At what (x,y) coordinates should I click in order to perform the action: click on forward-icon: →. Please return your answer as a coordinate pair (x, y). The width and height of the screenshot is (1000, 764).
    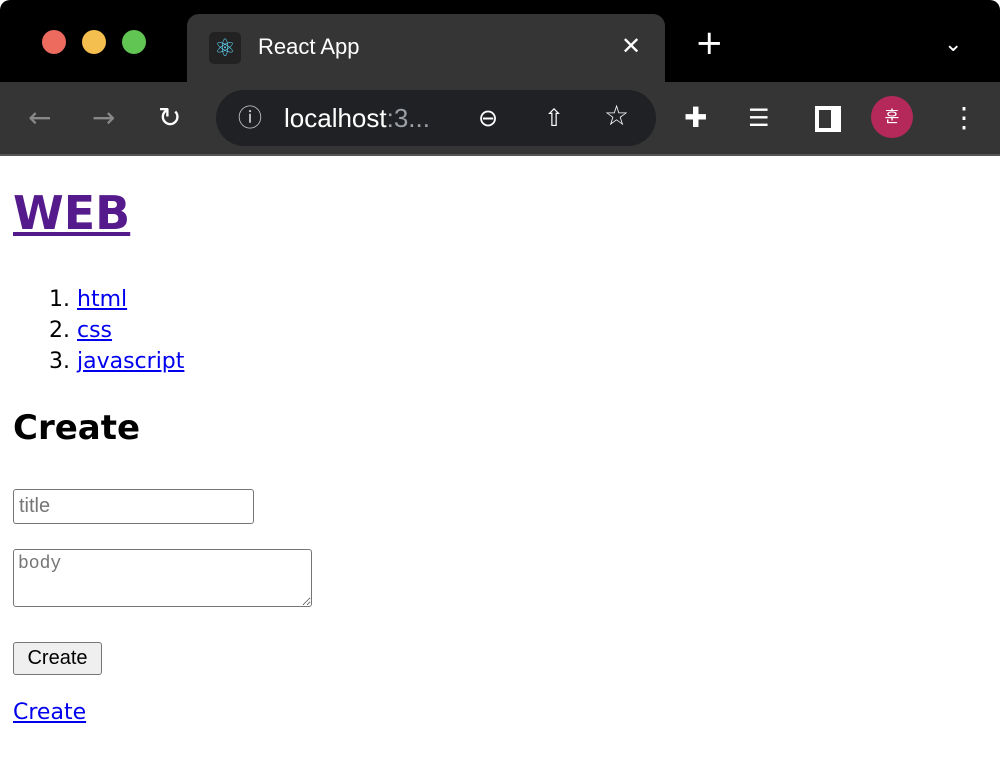
    Looking at the image, I should click on (103, 118).